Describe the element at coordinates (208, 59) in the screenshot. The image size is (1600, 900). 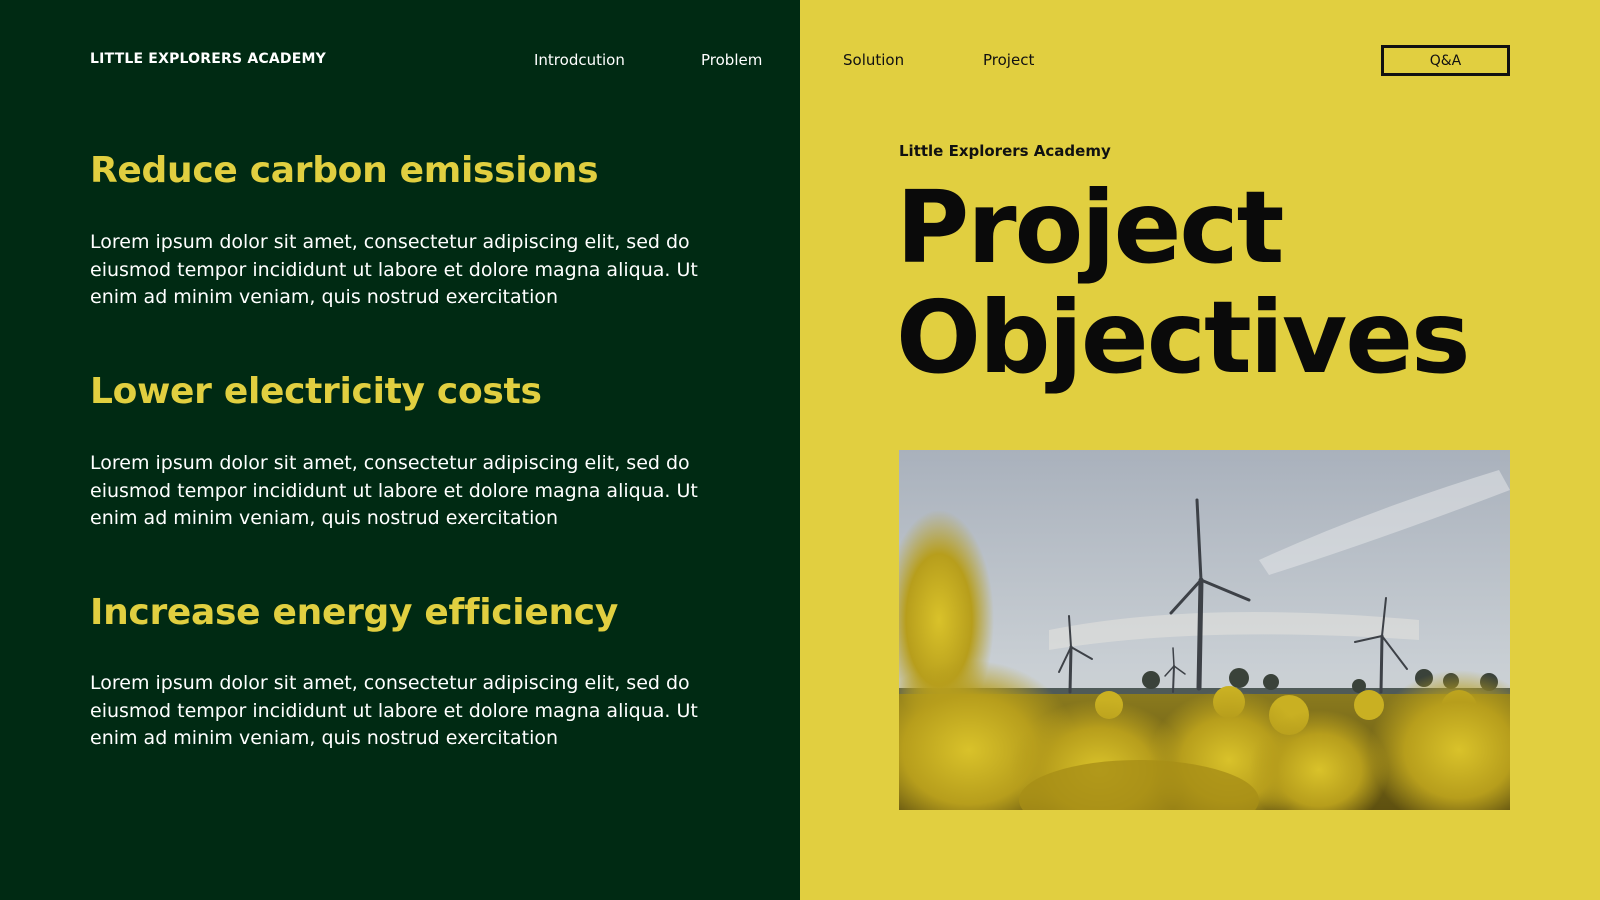
I see `brand-logo: LITTLE EXPLORERS ACADEMY` at that location.